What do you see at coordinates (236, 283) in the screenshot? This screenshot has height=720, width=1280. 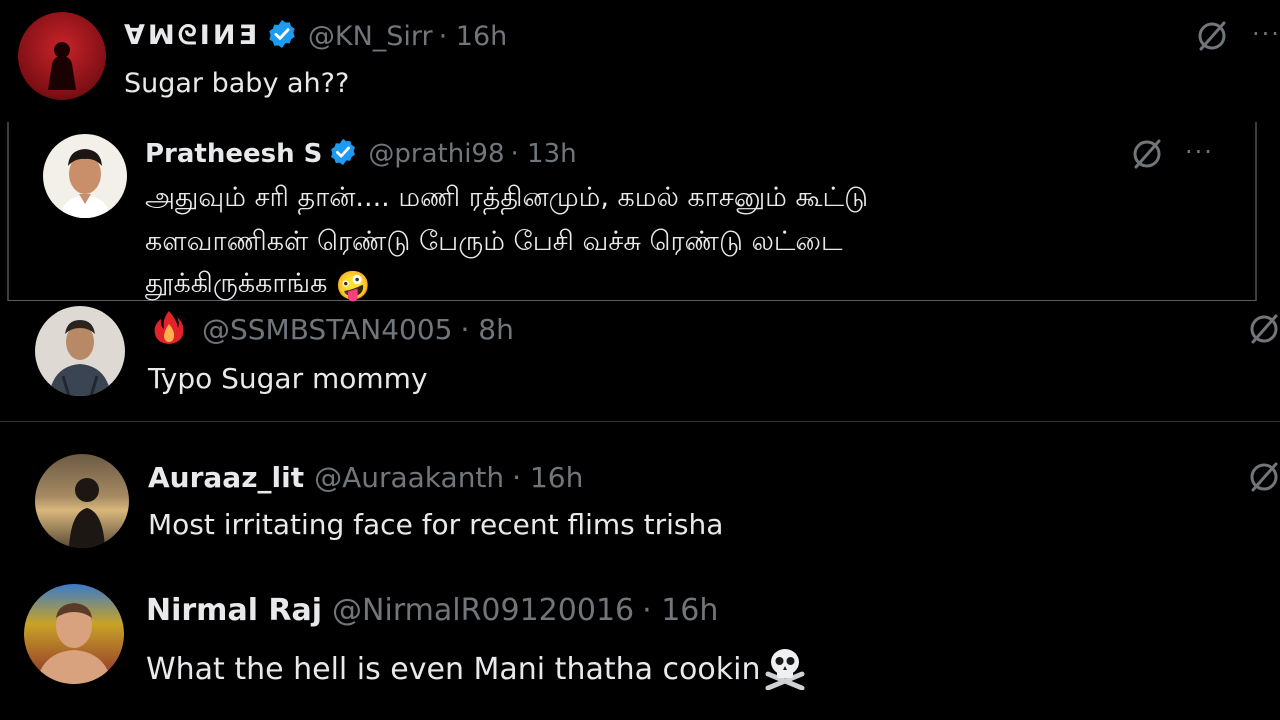 I see `post-text-line-3: தூக்கிருக்காங்க` at bounding box center [236, 283].